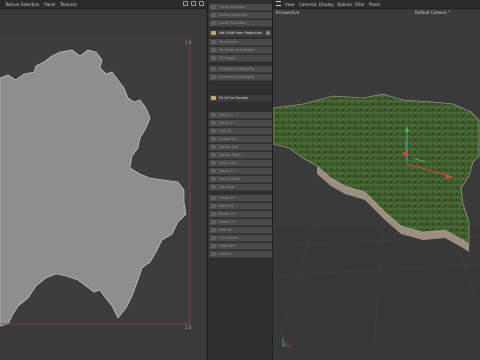  I want to click on cmd-item-23: Stitch UV, so click(240, 222).